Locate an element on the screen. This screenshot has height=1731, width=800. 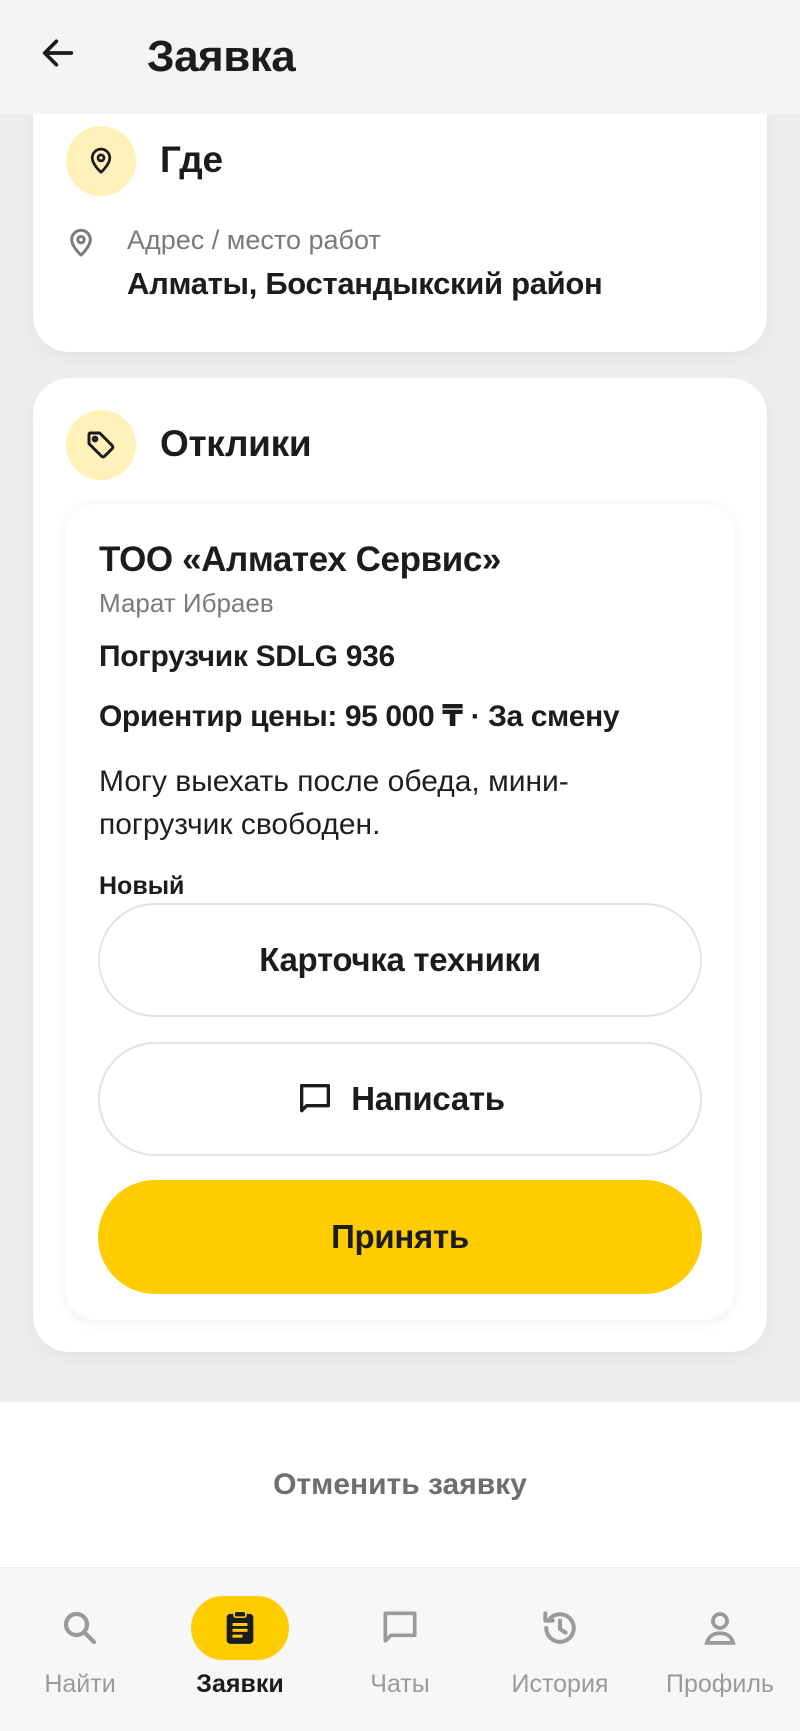
nav-item-profile: Профиль is located at coordinates (720, 1651).